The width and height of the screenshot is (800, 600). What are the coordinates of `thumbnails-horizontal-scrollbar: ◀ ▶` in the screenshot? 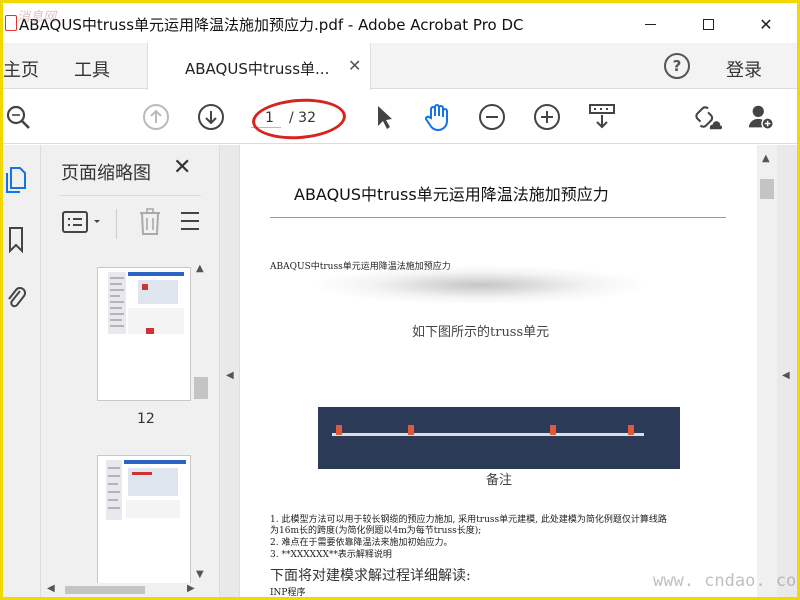 It's located at (128, 590).